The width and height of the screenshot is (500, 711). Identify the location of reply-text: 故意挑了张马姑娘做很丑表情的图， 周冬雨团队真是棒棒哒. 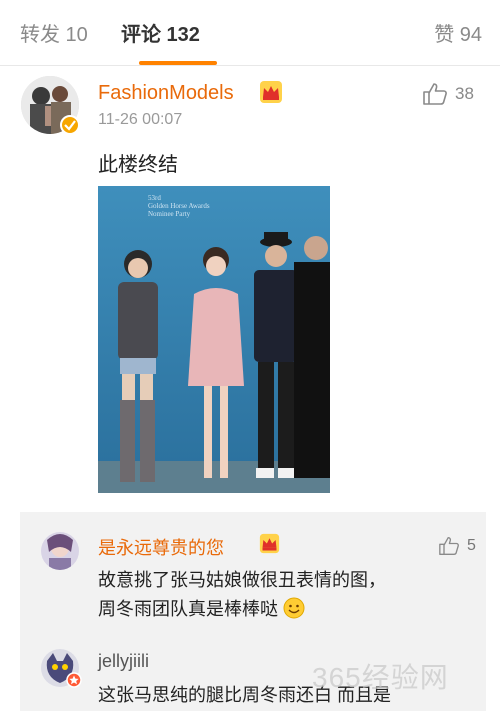
(242, 595).